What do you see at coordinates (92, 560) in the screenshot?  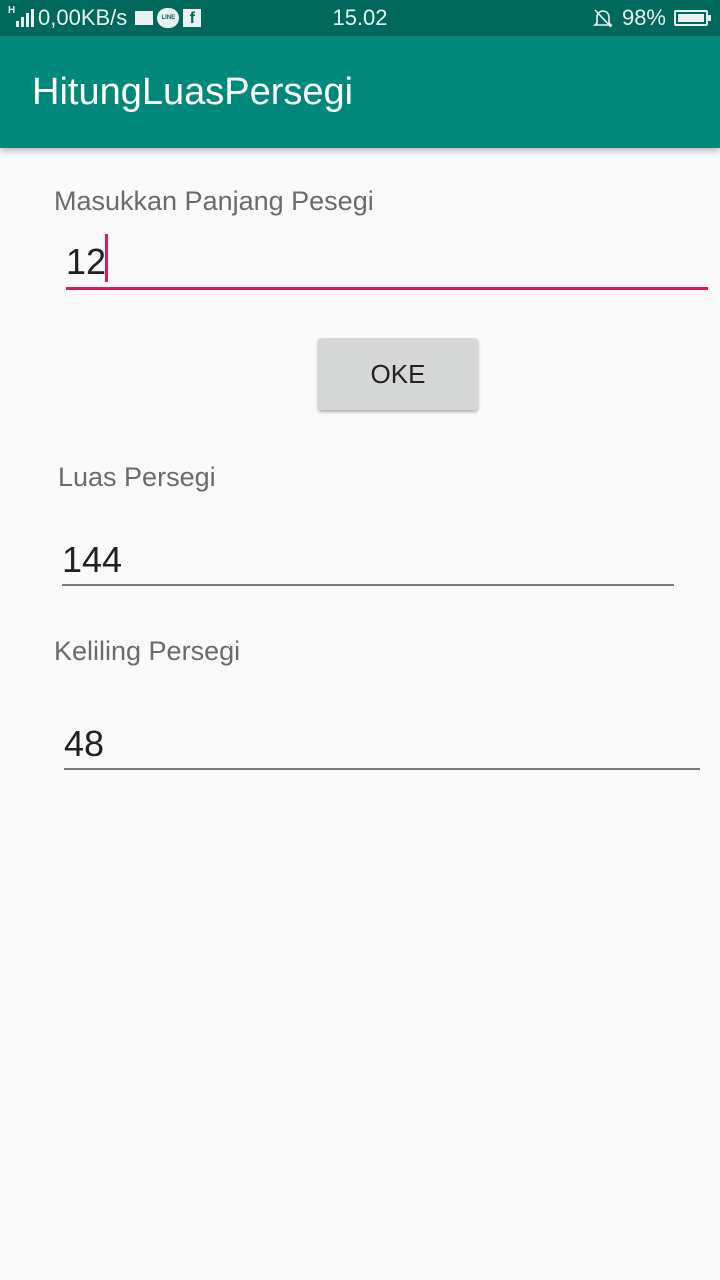 I see `area-field: 144` at bounding box center [92, 560].